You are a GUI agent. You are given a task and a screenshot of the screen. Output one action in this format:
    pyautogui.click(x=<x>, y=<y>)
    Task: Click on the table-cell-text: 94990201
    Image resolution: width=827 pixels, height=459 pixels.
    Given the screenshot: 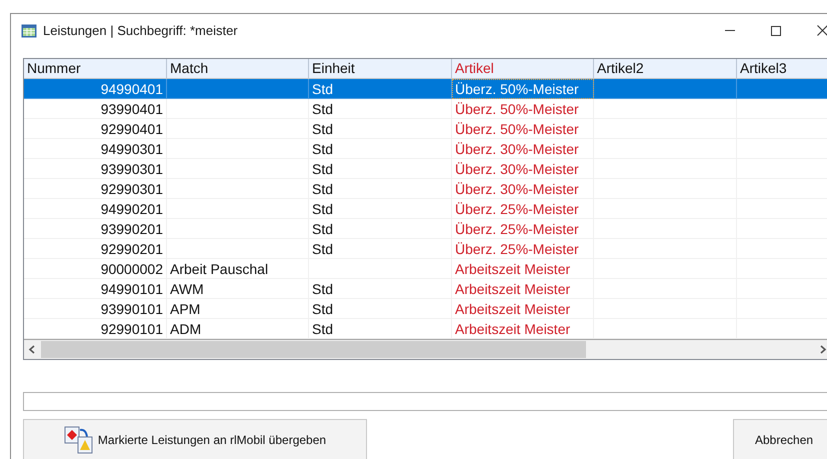 What is the action you would take?
    pyautogui.click(x=132, y=209)
    